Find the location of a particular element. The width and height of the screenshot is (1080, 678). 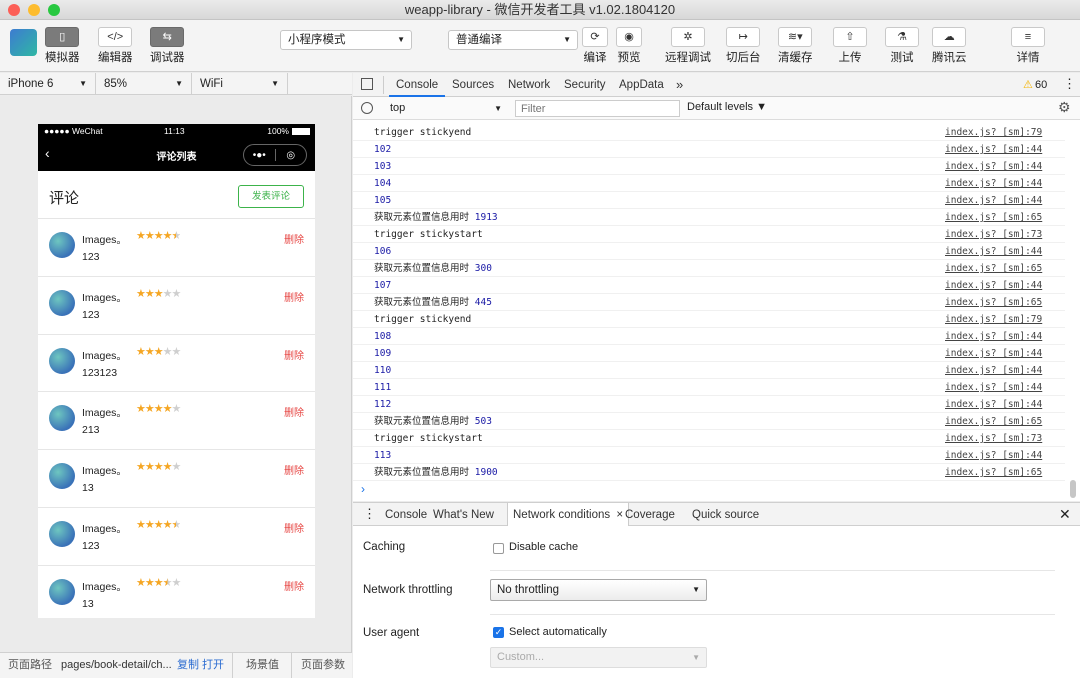

log-message: trigger stickyend is located at coordinates (423, 132).